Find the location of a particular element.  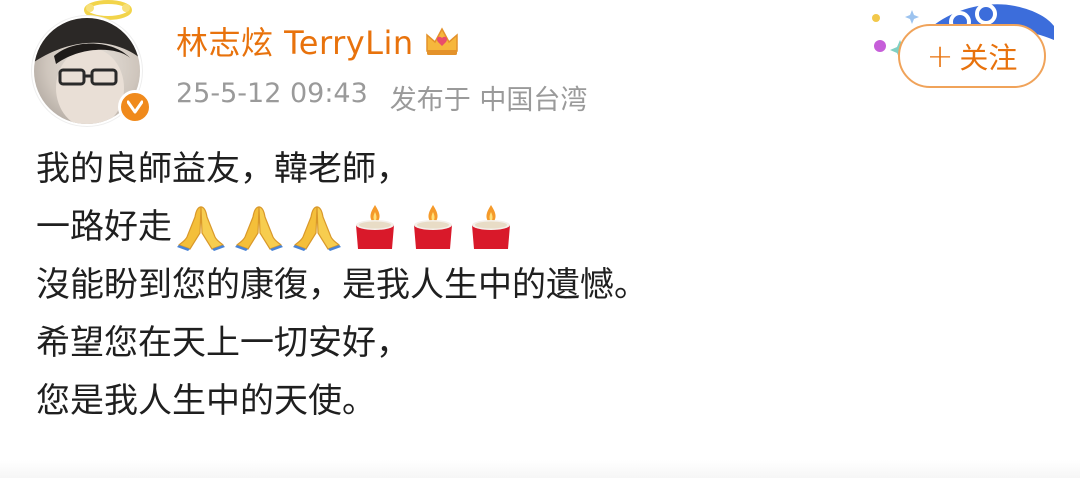

post-line-text: 一路好走 is located at coordinates (104, 227).